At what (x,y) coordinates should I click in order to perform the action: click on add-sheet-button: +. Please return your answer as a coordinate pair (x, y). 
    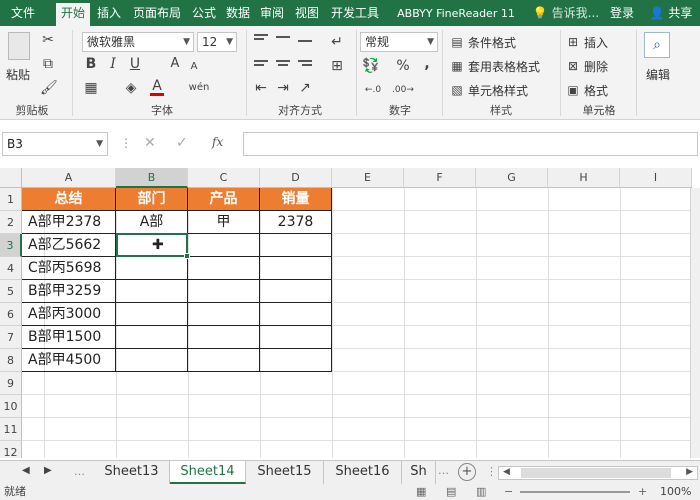
    Looking at the image, I should click on (467, 472).